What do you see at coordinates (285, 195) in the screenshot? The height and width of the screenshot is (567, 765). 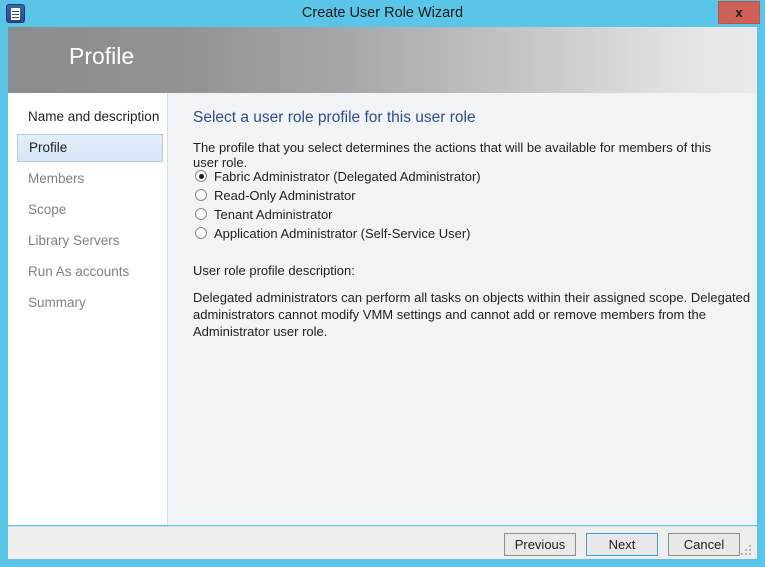 I see `radio-option-label: Read-Only Administrator` at bounding box center [285, 195].